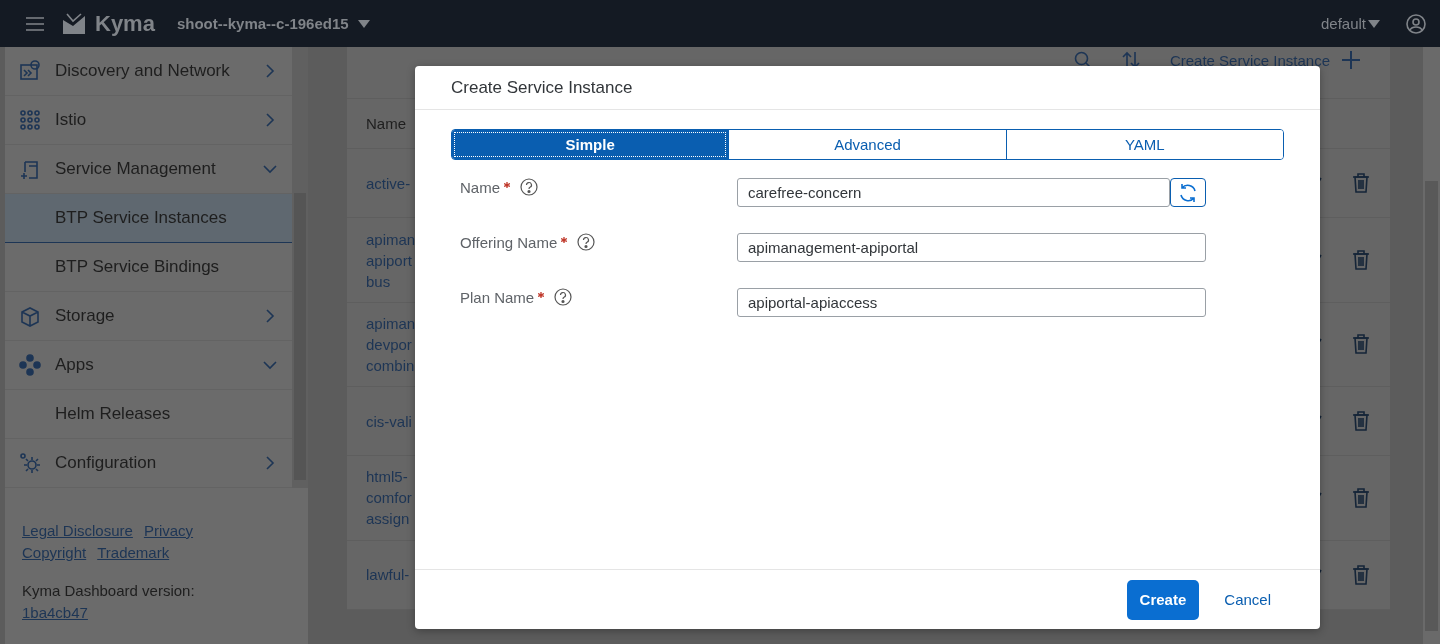  Describe the element at coordinates (148, 463) in the screenshot. I see `nav-item: Configuration` at that location.